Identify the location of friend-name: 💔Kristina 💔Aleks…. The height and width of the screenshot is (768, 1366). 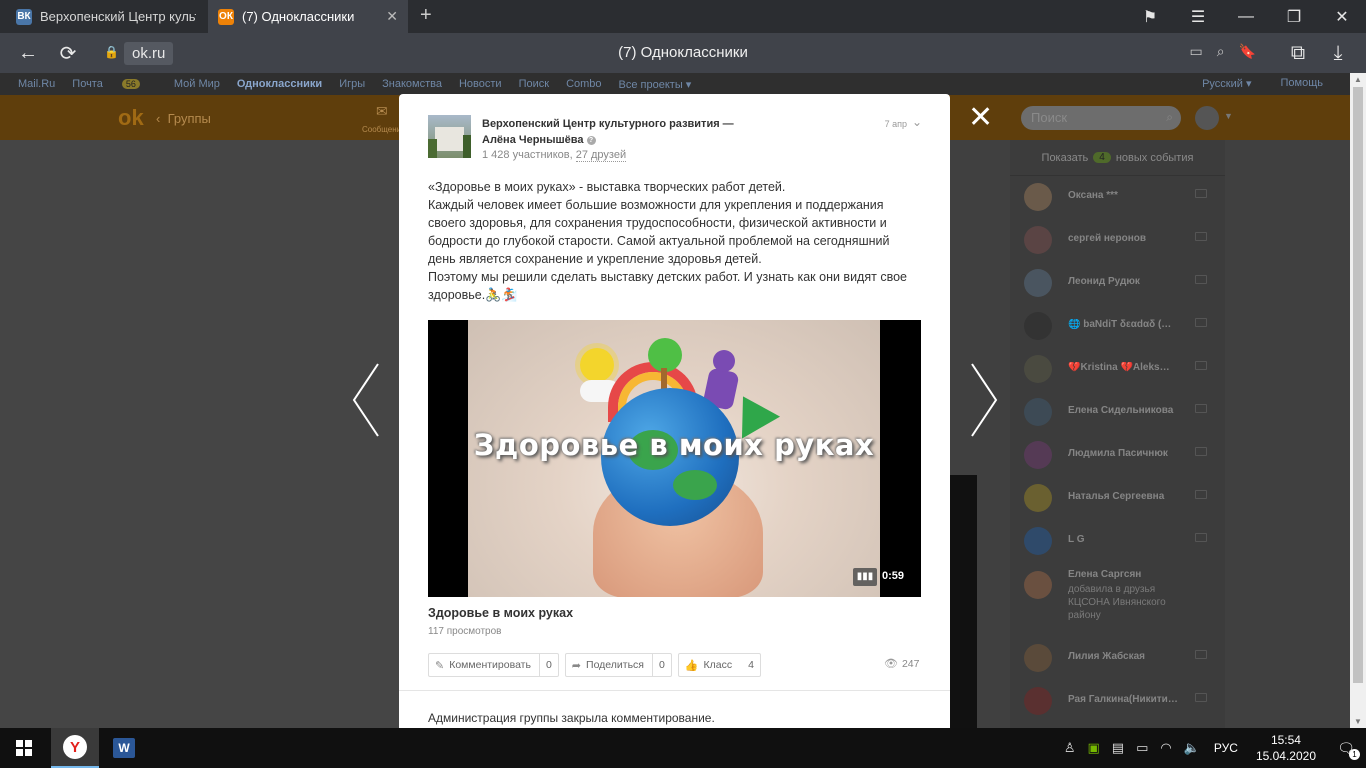
(1132, 367).